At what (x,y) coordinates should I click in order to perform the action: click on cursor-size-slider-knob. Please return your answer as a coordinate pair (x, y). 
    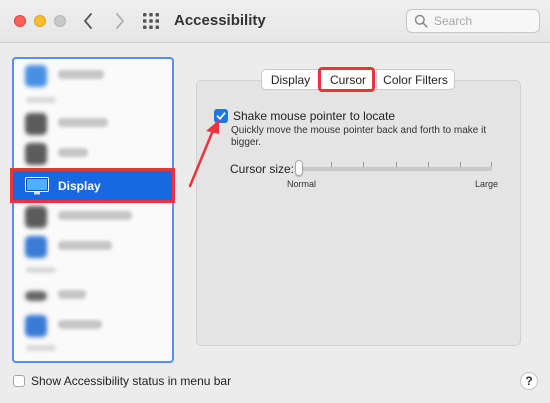
    Looking at the image, I should click on (299, 168).